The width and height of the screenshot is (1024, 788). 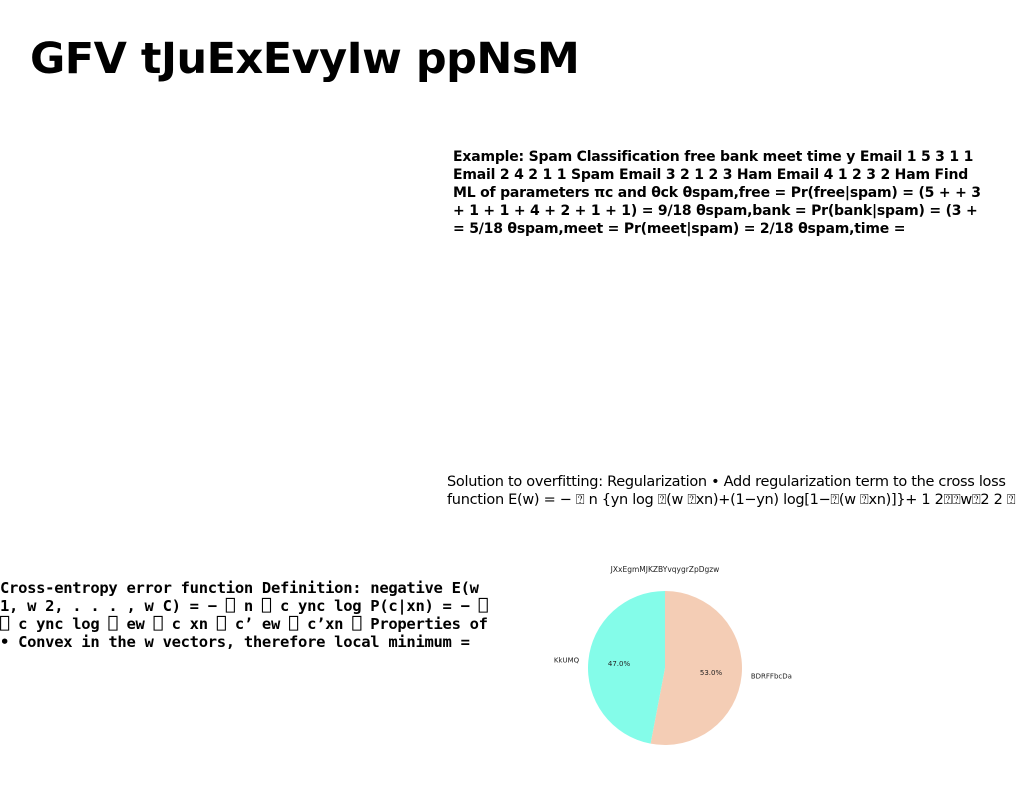 I want to click on slide-title: GFV tJuExEvyIw ppNsM, so click(x=305, y=59).